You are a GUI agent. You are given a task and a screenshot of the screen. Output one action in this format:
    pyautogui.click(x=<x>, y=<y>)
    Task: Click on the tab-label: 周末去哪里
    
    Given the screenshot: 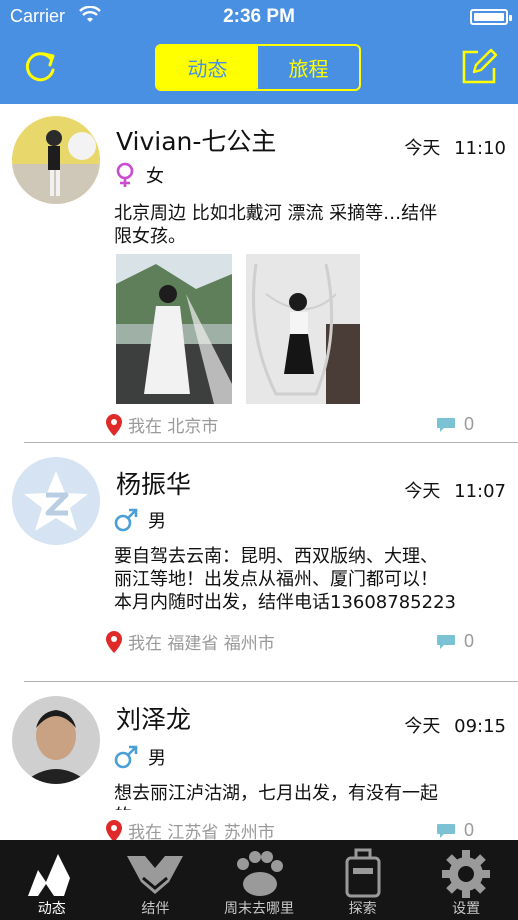 What is the action you would take?
    pyautogui.click(x=258, y=909)
    